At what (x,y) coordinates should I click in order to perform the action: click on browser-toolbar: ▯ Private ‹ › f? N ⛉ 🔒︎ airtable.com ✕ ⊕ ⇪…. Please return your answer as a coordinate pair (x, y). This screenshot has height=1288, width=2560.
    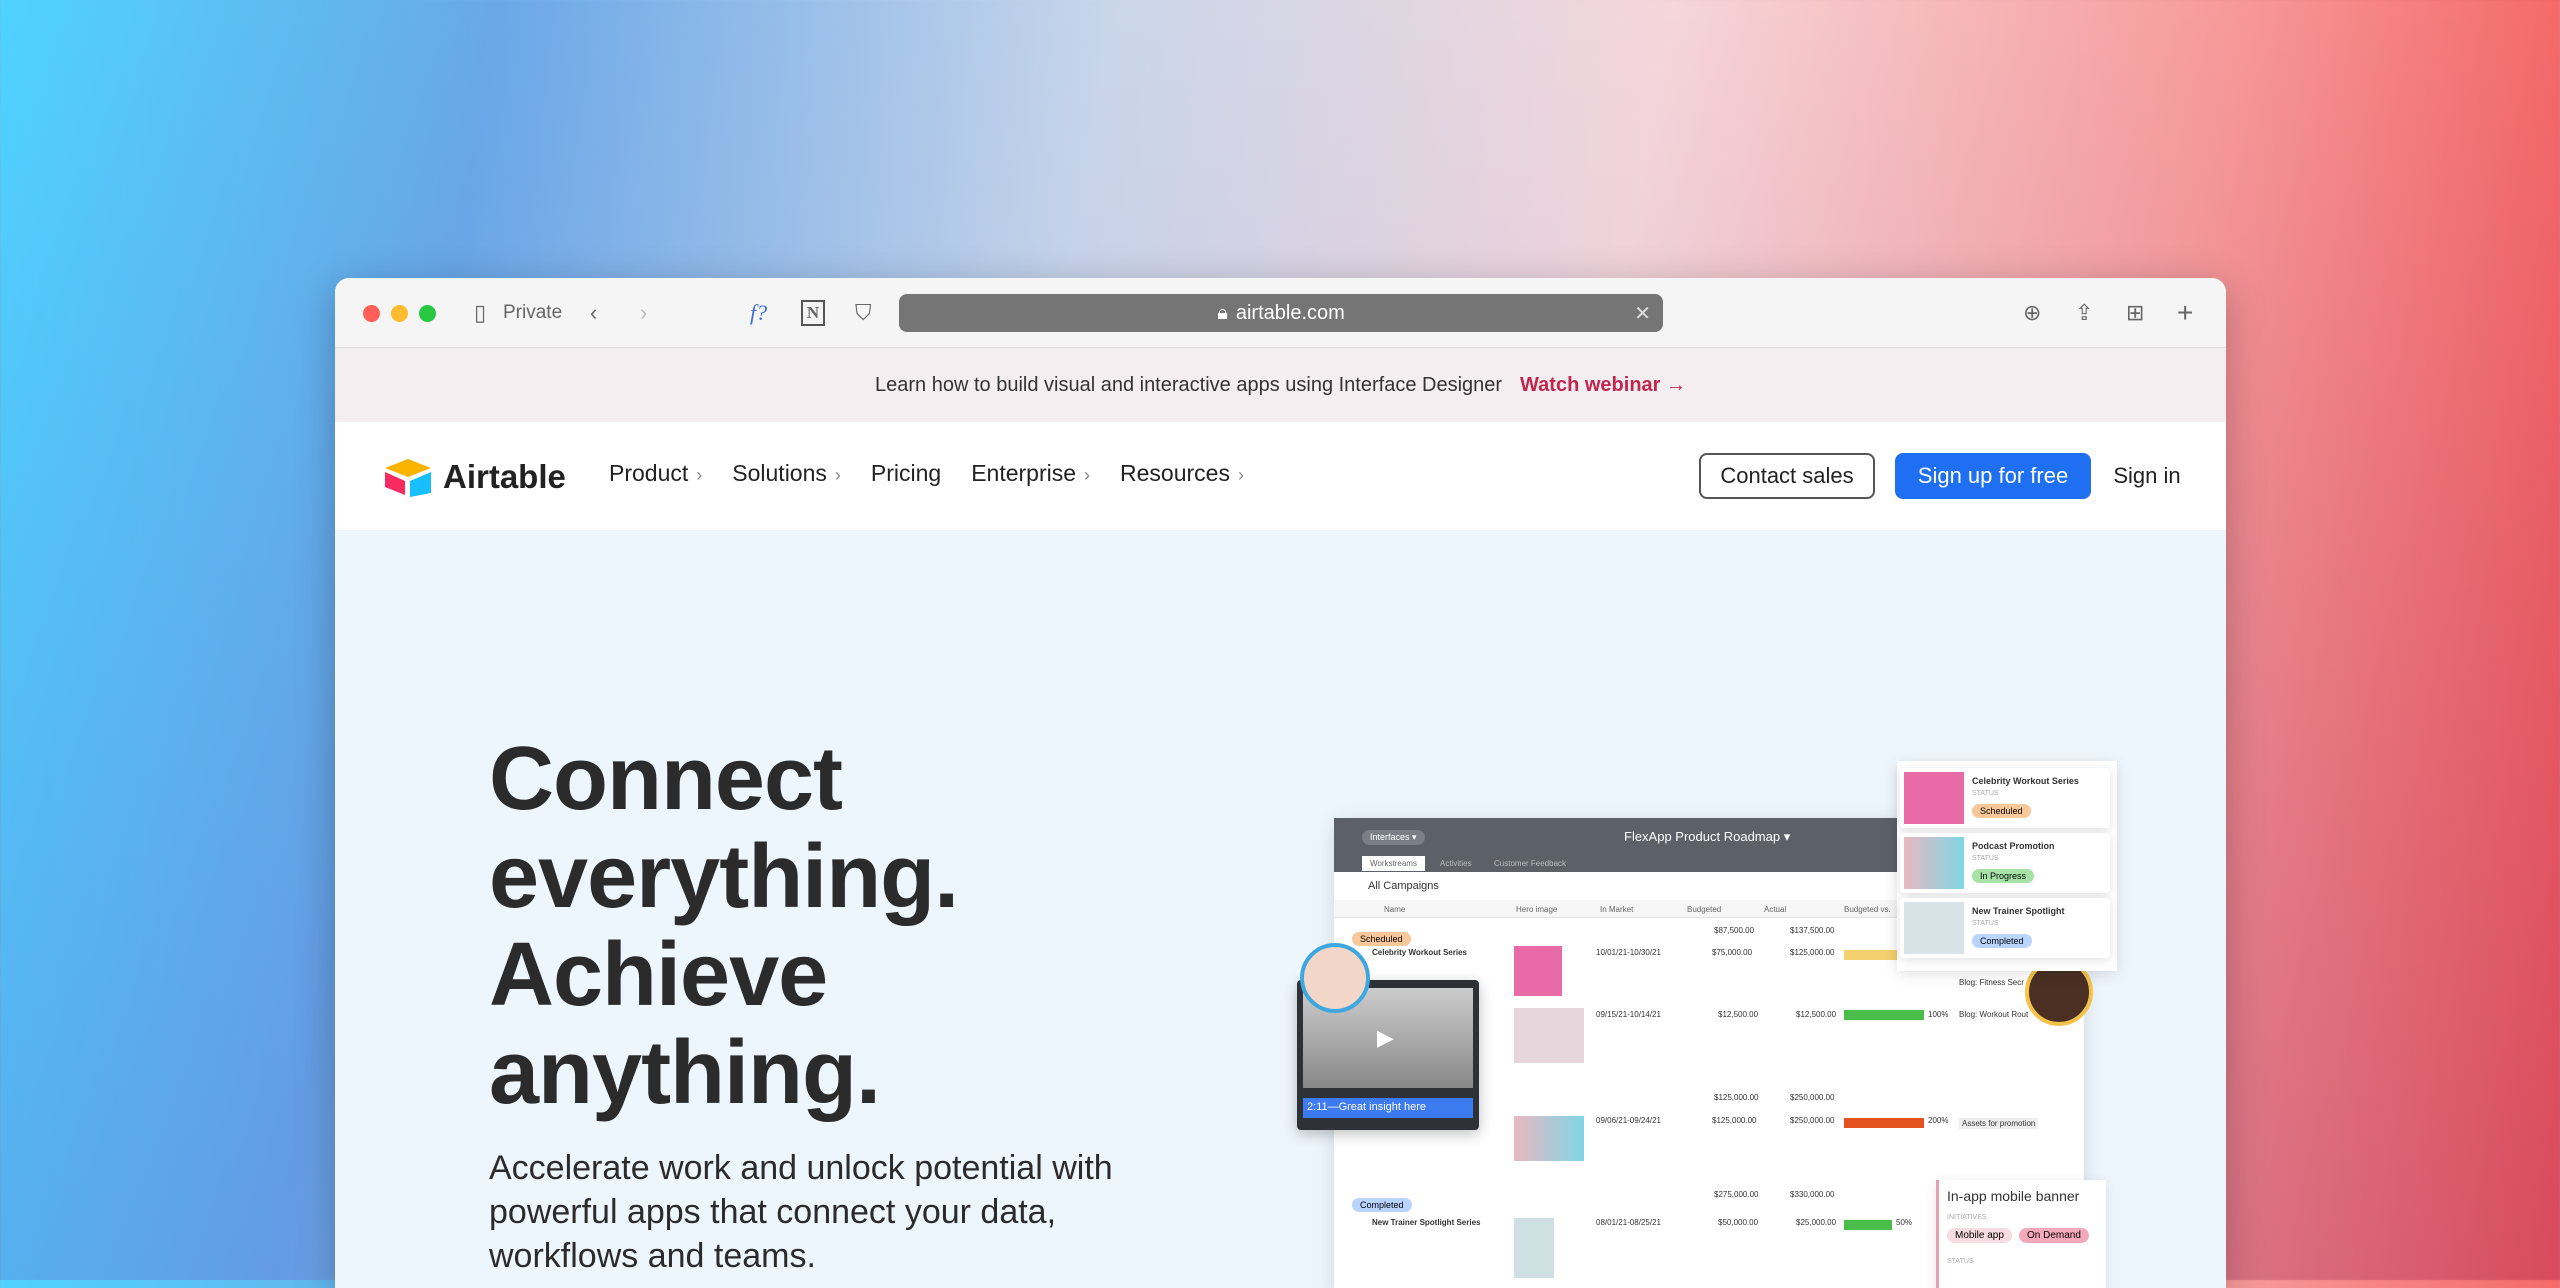
    Looking at the image, I should click on (1280, 313).